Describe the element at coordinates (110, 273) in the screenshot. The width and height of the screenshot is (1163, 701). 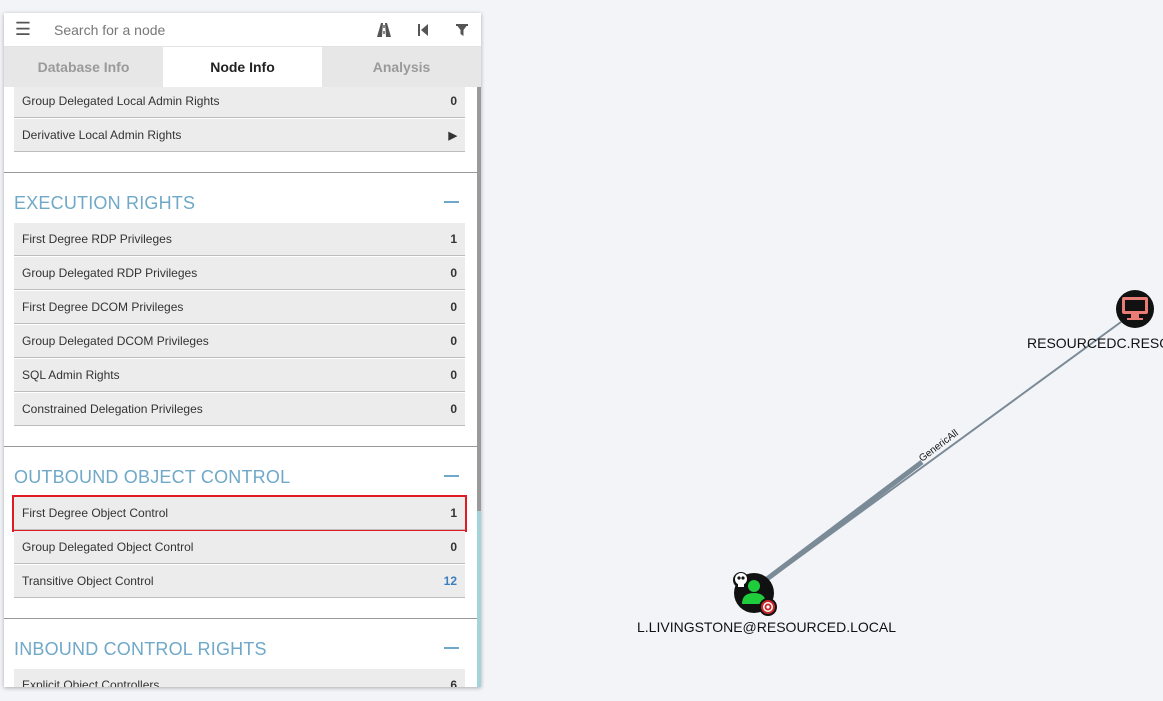
I see `row-label: Group Delegated RDP Privileges` at that location.